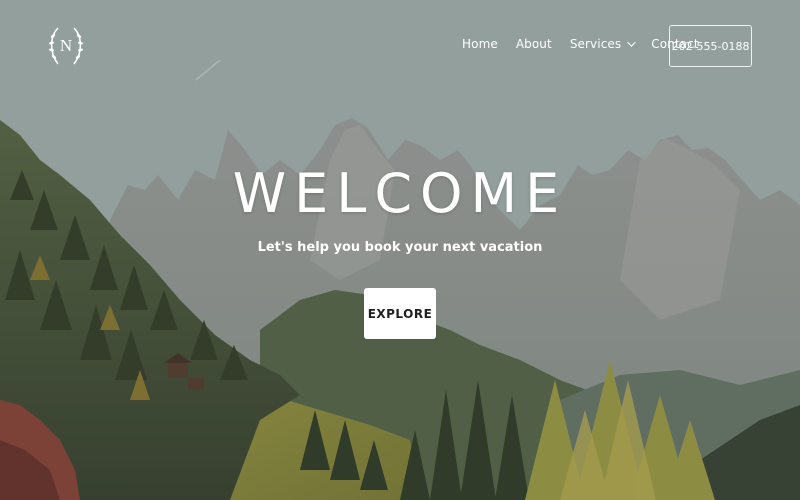  I want to click on explore-button-label: EXPLORE, so click(400, 313).